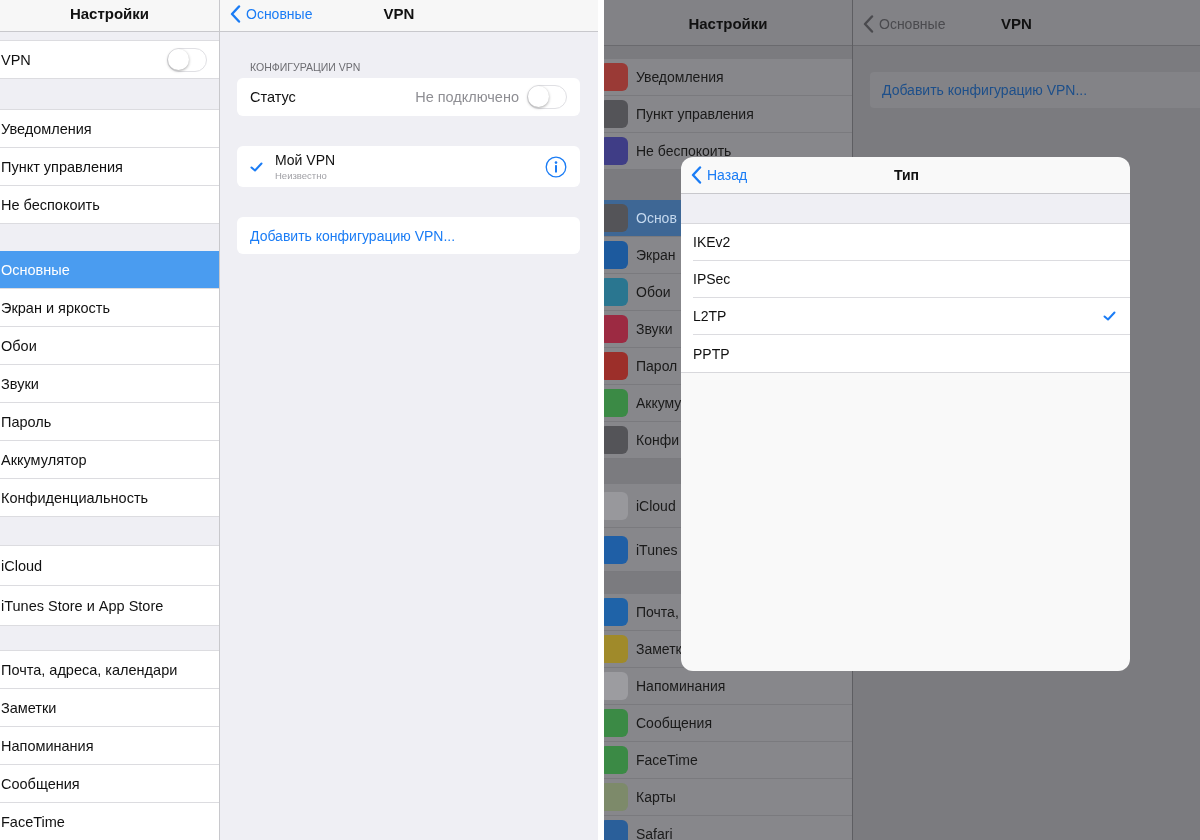  Describe the element at coordinates (109, 708) in the screenshot. I see `settings-item: Заметки` at that location.